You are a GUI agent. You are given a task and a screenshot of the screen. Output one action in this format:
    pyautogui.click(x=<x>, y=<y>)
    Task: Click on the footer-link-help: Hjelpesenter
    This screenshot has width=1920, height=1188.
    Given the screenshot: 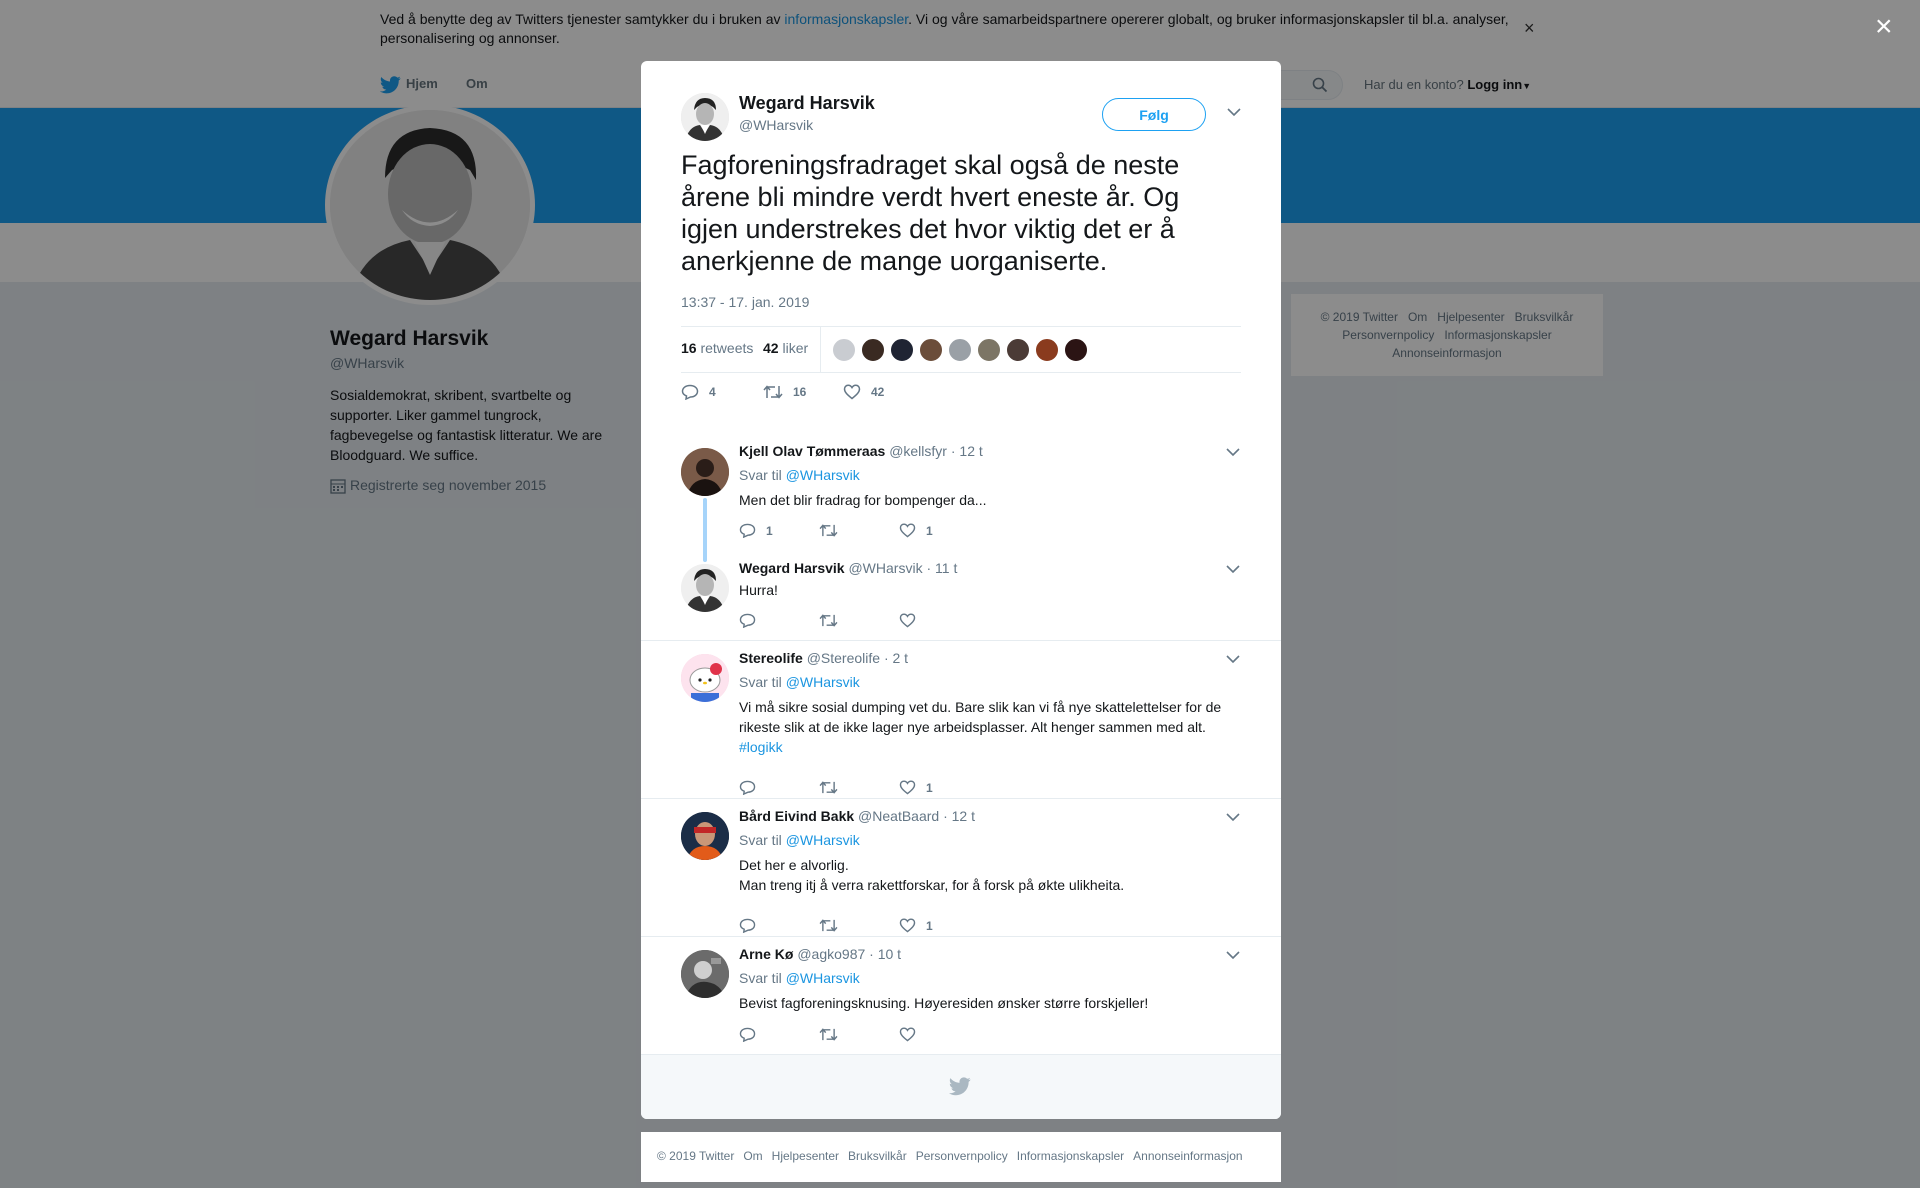 What is the action you would take?
    pyautogui.click(x=805, y=1156)
    